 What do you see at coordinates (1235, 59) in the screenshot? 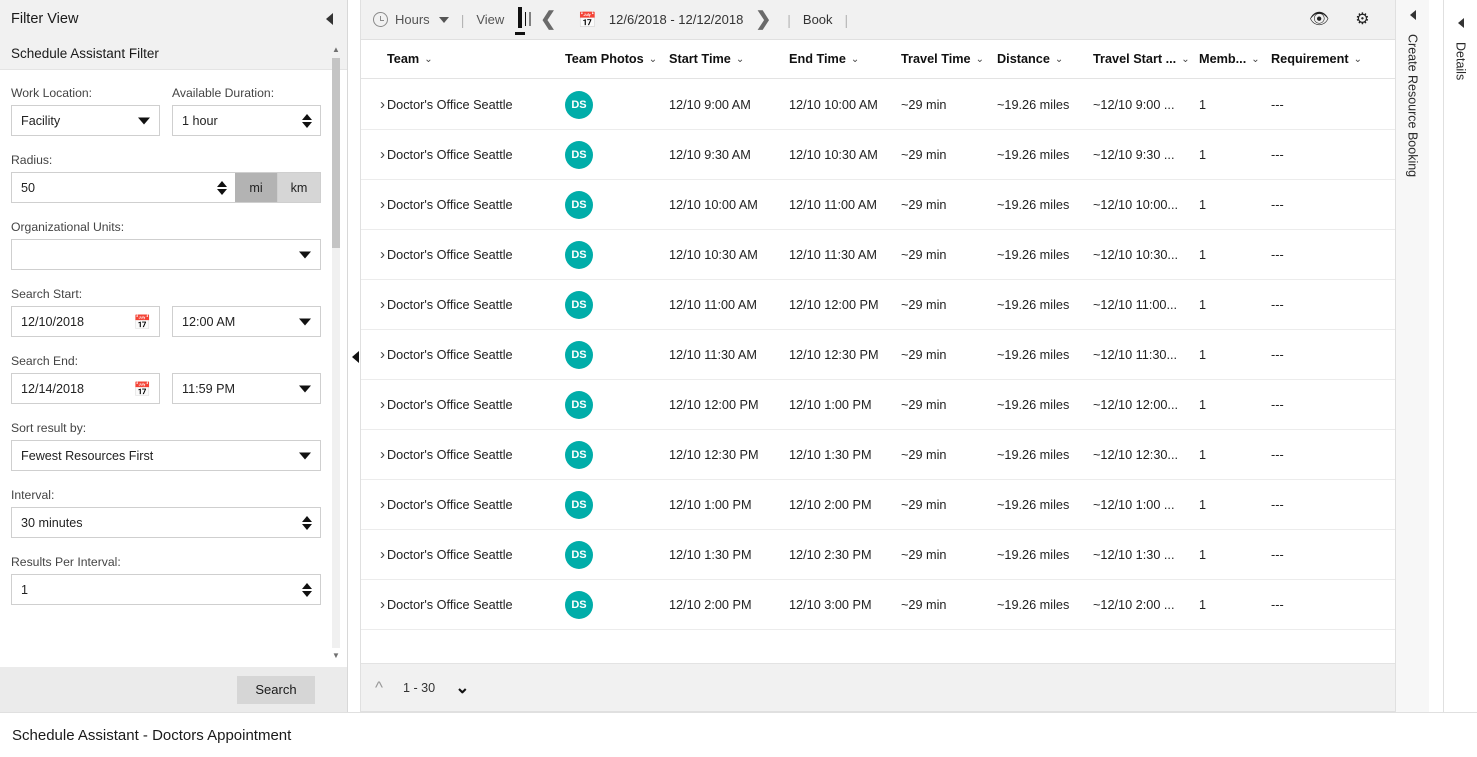
I see `column-header-members: Memb... ⌄` at bounding box center [1235, 59].